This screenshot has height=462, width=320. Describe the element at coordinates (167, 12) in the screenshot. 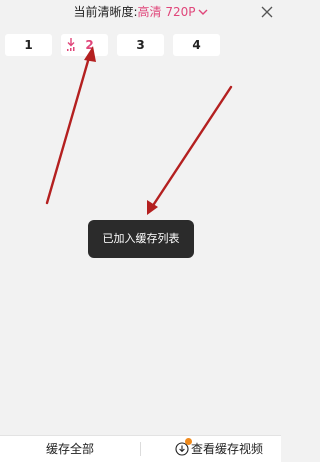

I see `quality-value: 高清 720P` at that location.